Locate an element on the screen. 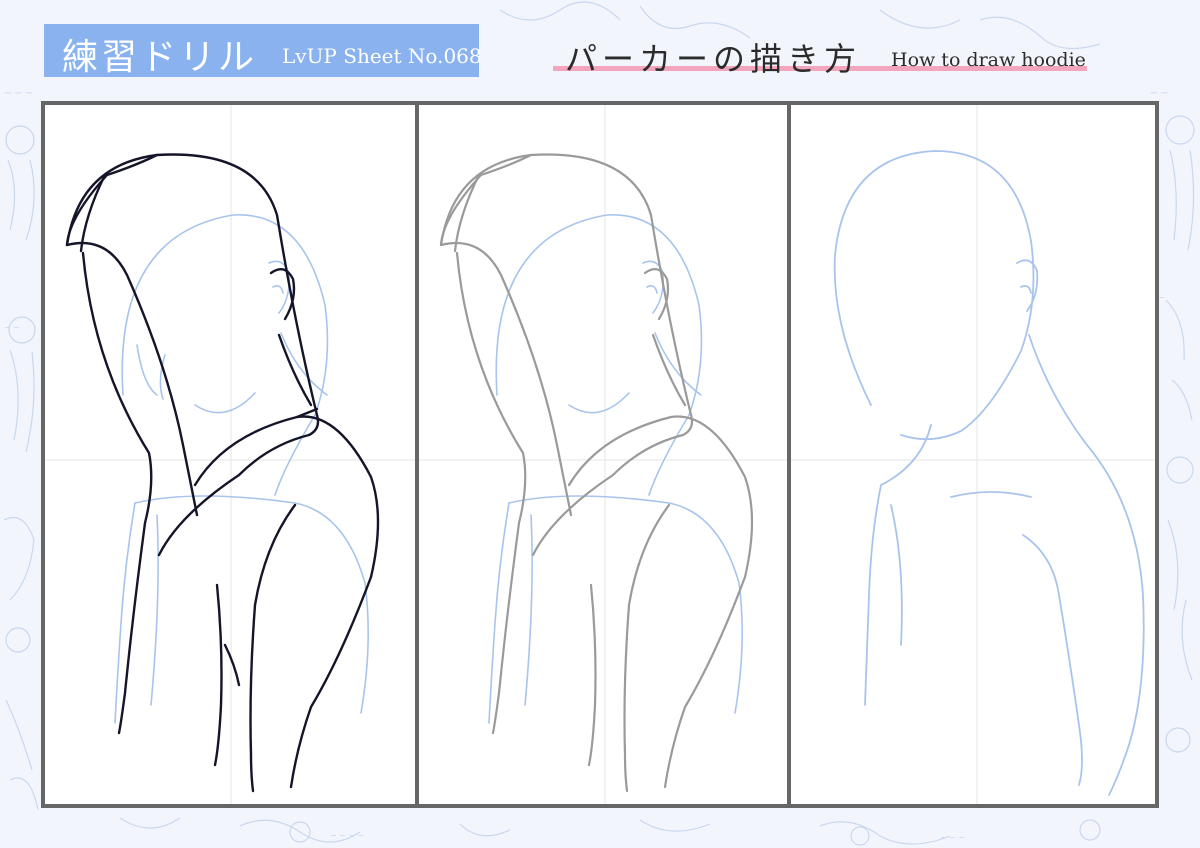 The height and width of the screenshot is (848, 1200). title-english: How to draw hoodie is located at coordinates (988, 60).